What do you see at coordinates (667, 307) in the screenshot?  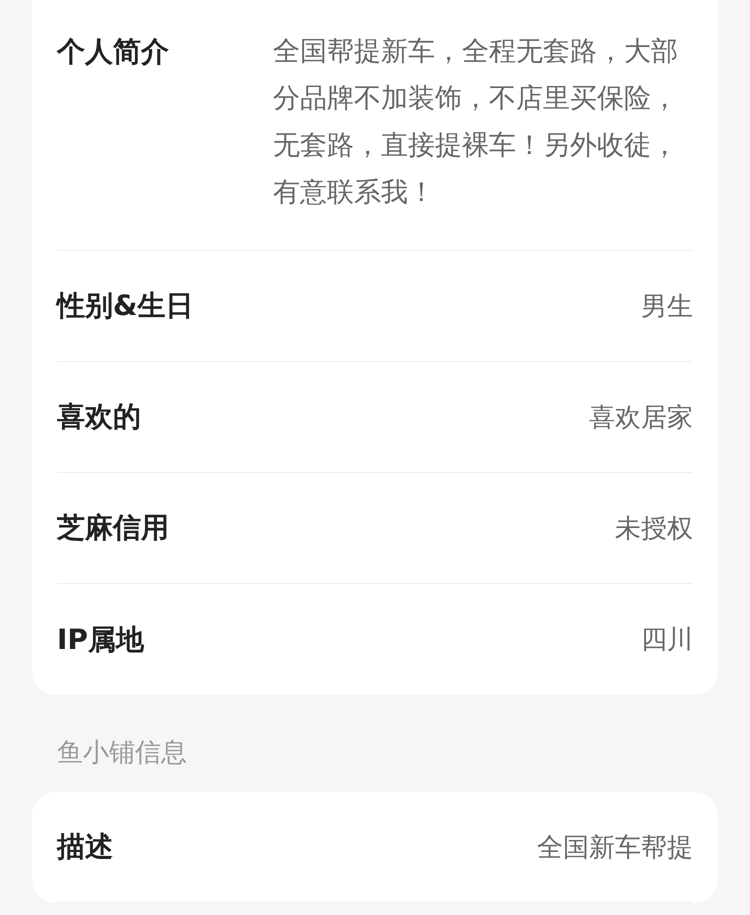 I see `field-value: 男生` at bounding box center [667, 307].